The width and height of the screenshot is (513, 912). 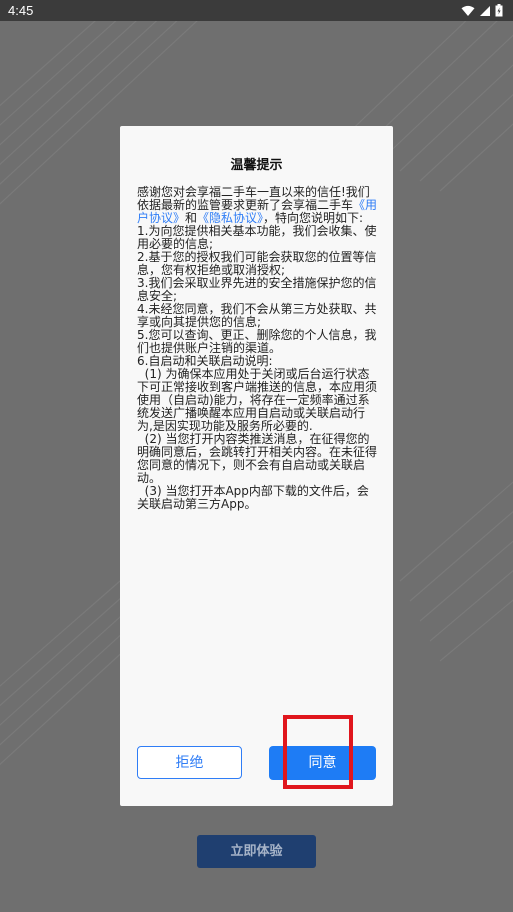 What do you see at coordinates (257, 289) in the screenshot?
I see `dialog-item: 3.我们会采取业界先进的安全措施保护您的信息安全;` at bounding box center [257, 289].